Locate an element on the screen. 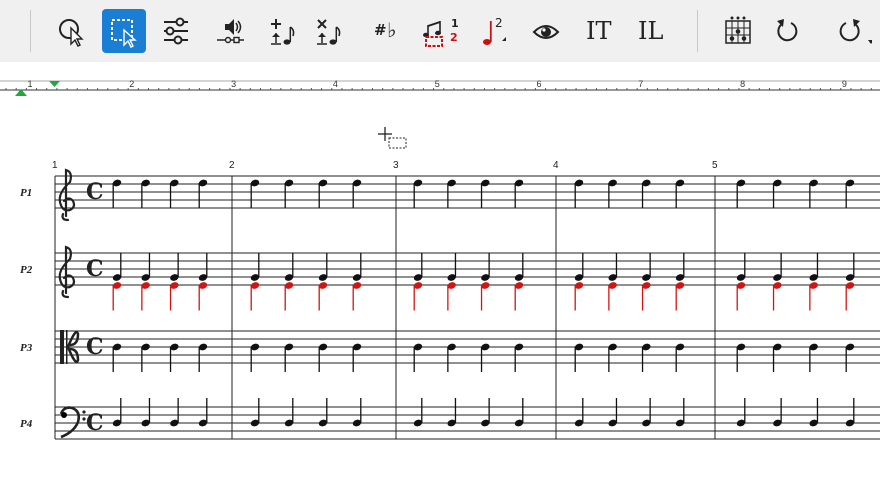 The height and width of the screenshot is (495, 880). playback-tool is located at coordinates (230, 31).